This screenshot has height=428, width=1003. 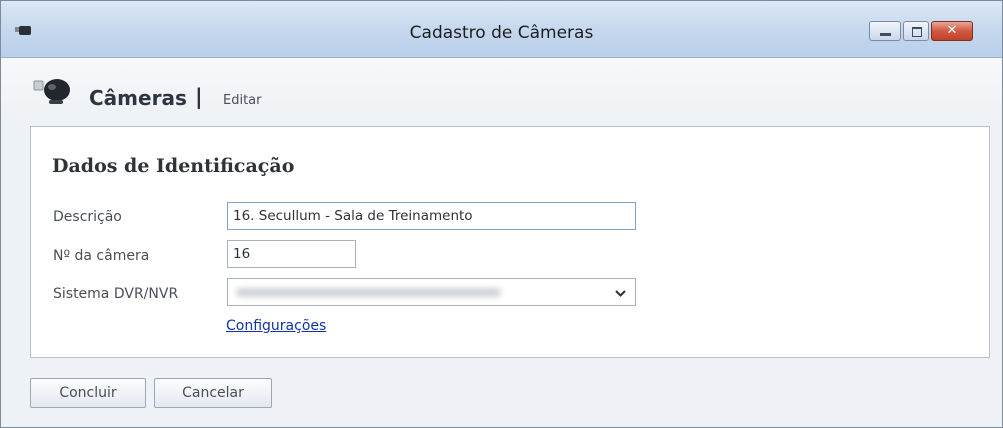 I want to click on page-mode: Editar, so click(x=242, y=100).